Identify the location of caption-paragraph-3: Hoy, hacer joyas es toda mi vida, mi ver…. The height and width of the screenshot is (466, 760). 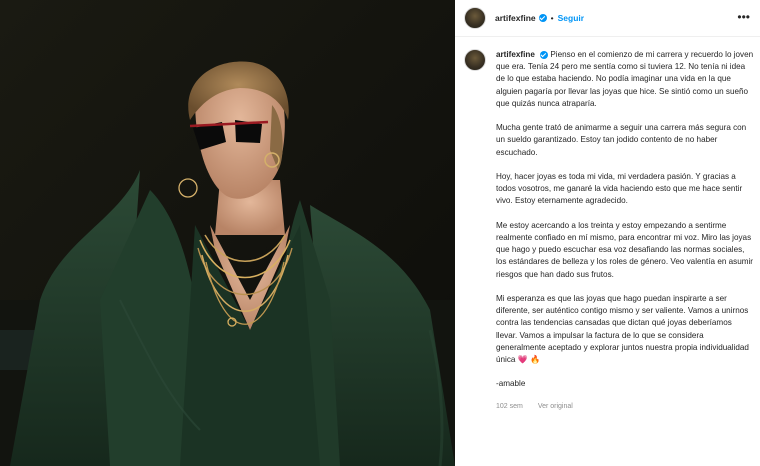
(619, 189).